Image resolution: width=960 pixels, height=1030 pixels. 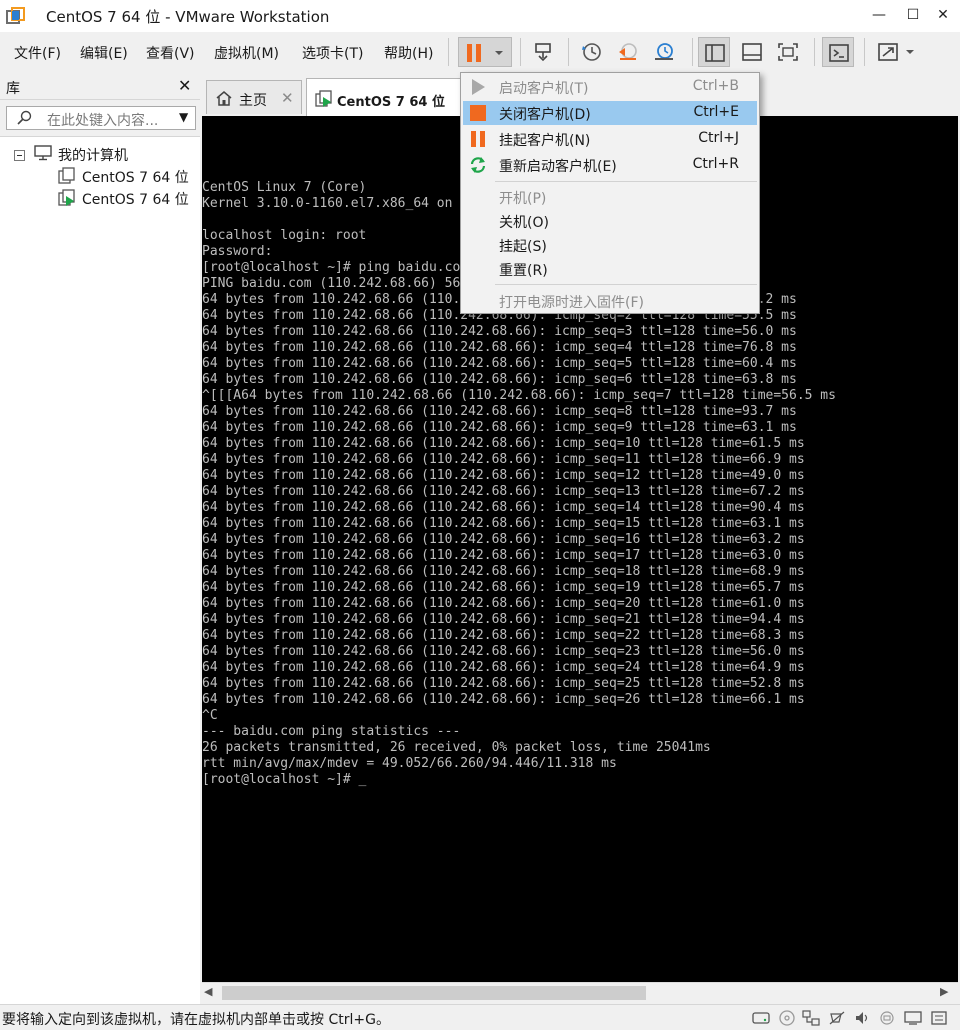 I want to click on revert-snapshot-icon, so click(x=628, y=51).